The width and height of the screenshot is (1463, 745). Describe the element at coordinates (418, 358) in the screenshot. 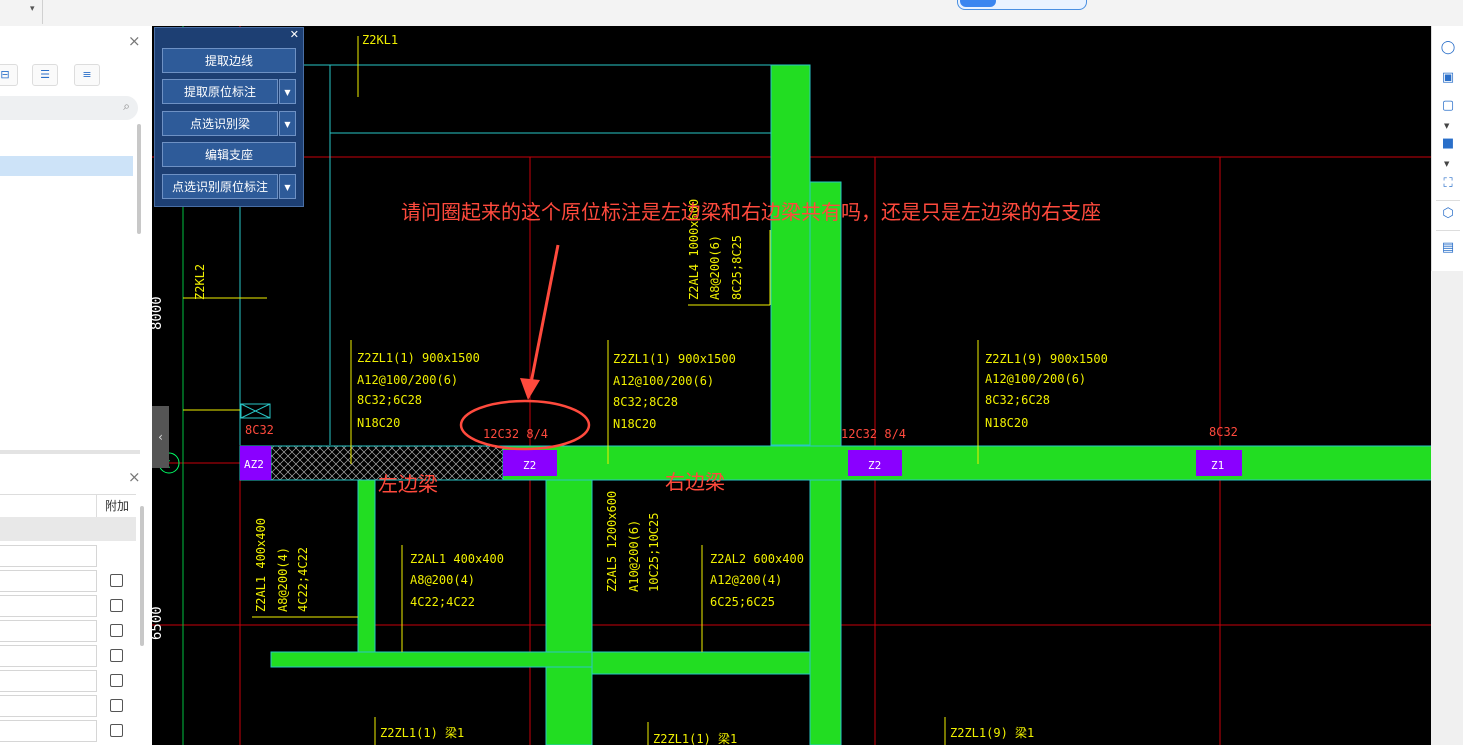

I see `cad-label-zl1a1: Z2ZL1(1) 900x1500` at that location.